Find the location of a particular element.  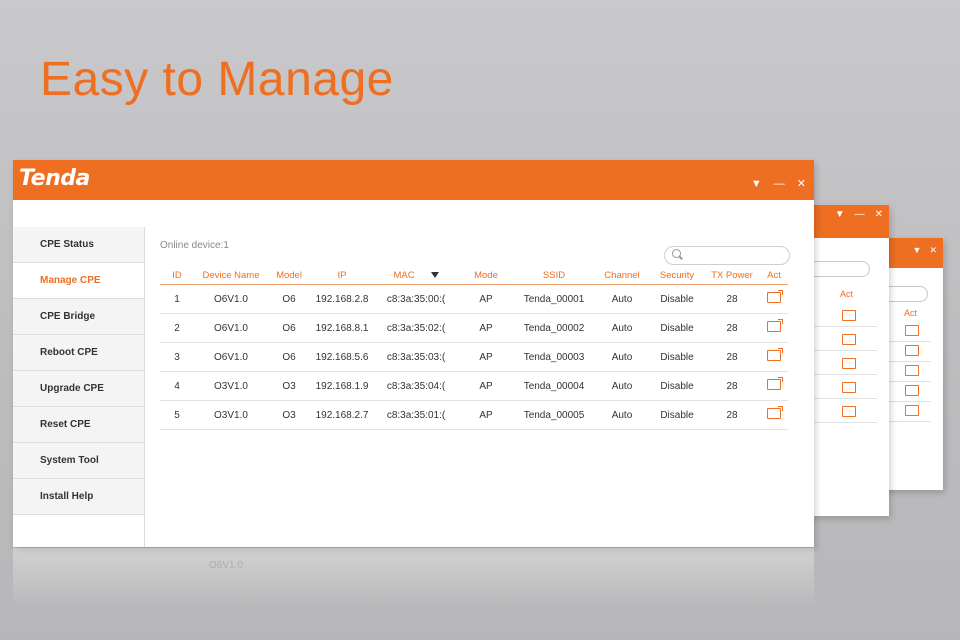

background-window-2: ▼ — ✕ Act is located at coordinates (848, 360).